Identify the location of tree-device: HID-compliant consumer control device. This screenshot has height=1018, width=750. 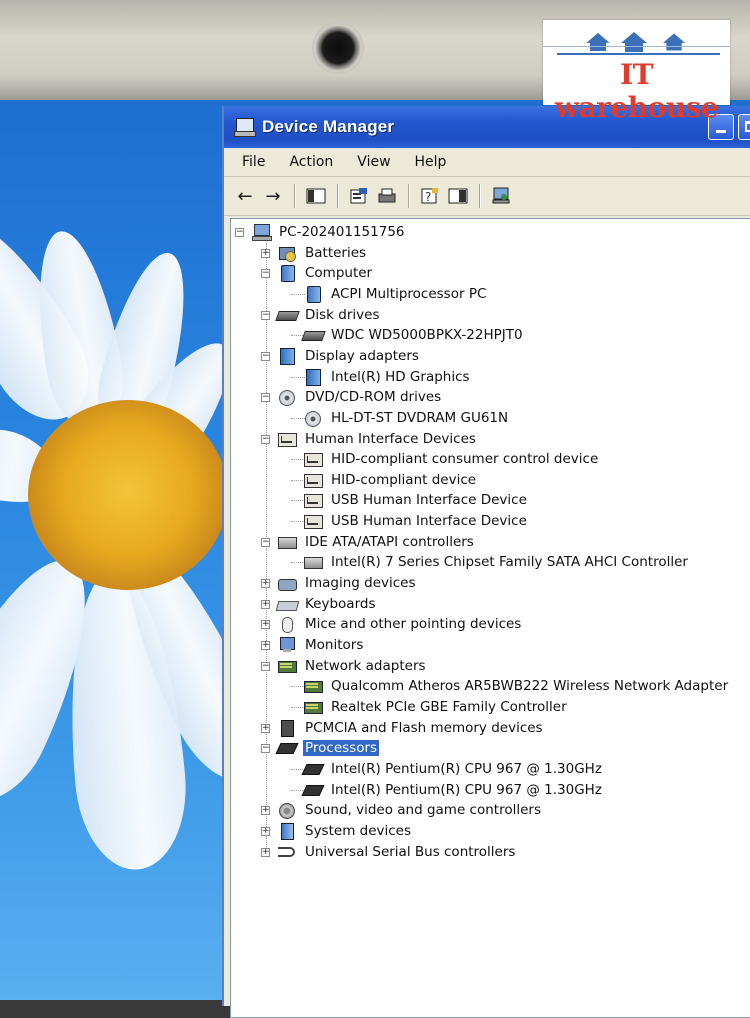
(445, 459).